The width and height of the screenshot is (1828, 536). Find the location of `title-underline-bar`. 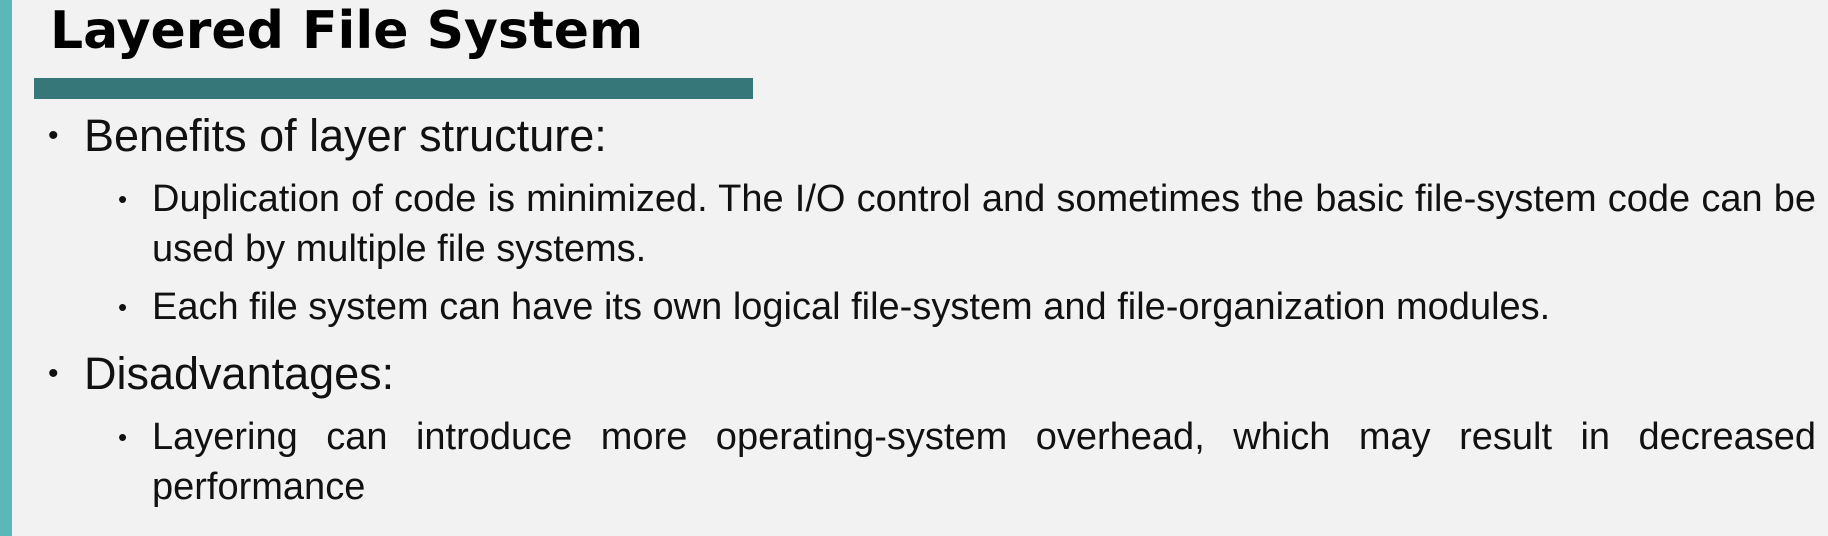

title-underline-bar is located at coordinates (393, 88).